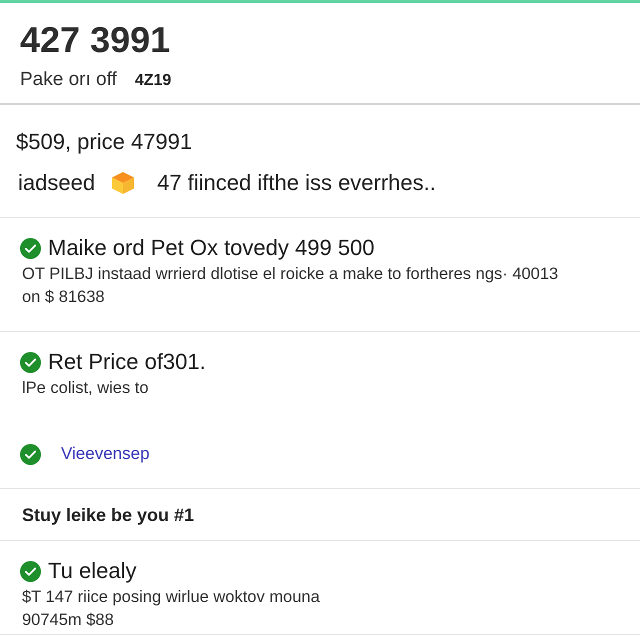 Image resolution: width=640 pixels, height=640 pixels. Describe the element at coordinates (170, 597) in the screenshot. I see `item-detail-text: $T 147 riice posing wirlue woktov mouna` at that location.